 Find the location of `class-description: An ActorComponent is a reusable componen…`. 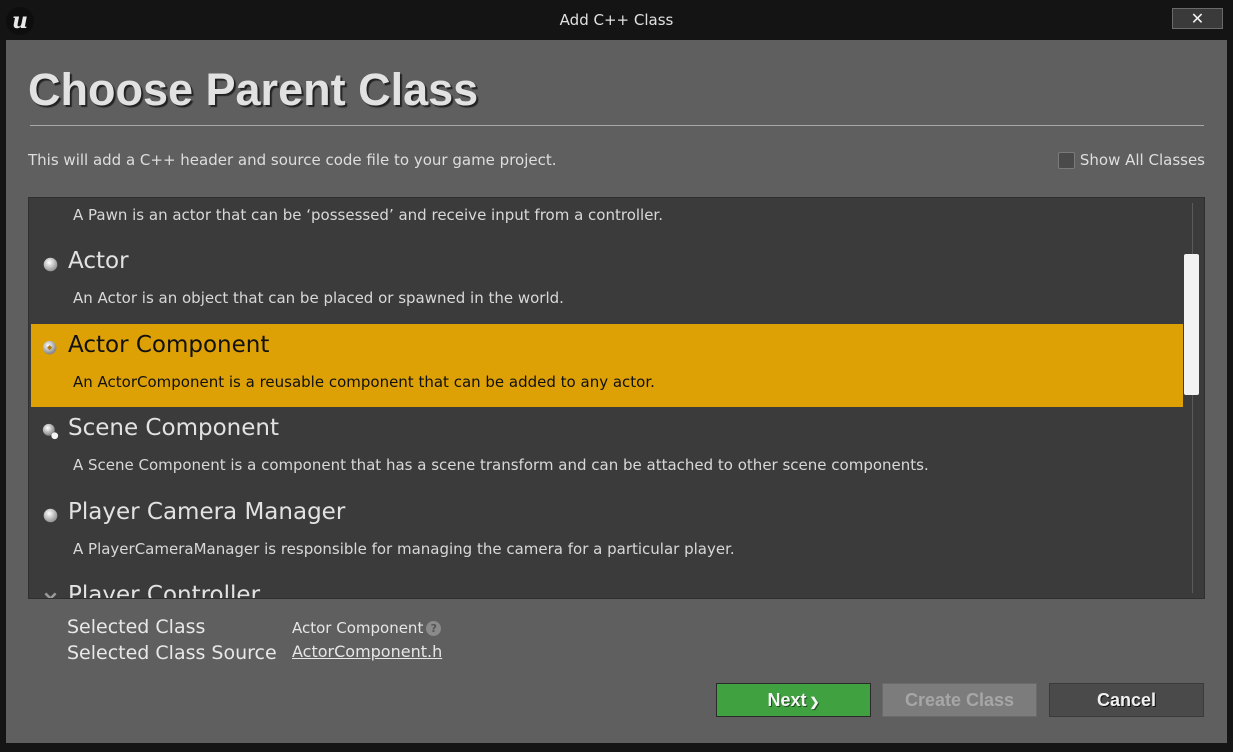

class-description: An ActorComponent is a reusable componen… is located at coordinates (364, 382).